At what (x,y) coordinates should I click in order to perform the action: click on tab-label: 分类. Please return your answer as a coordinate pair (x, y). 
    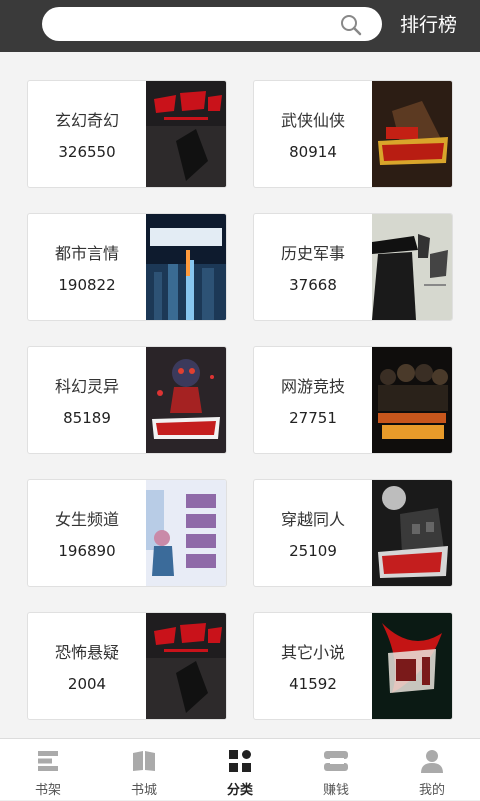
    Looking at the image, I should click on (239, 790).